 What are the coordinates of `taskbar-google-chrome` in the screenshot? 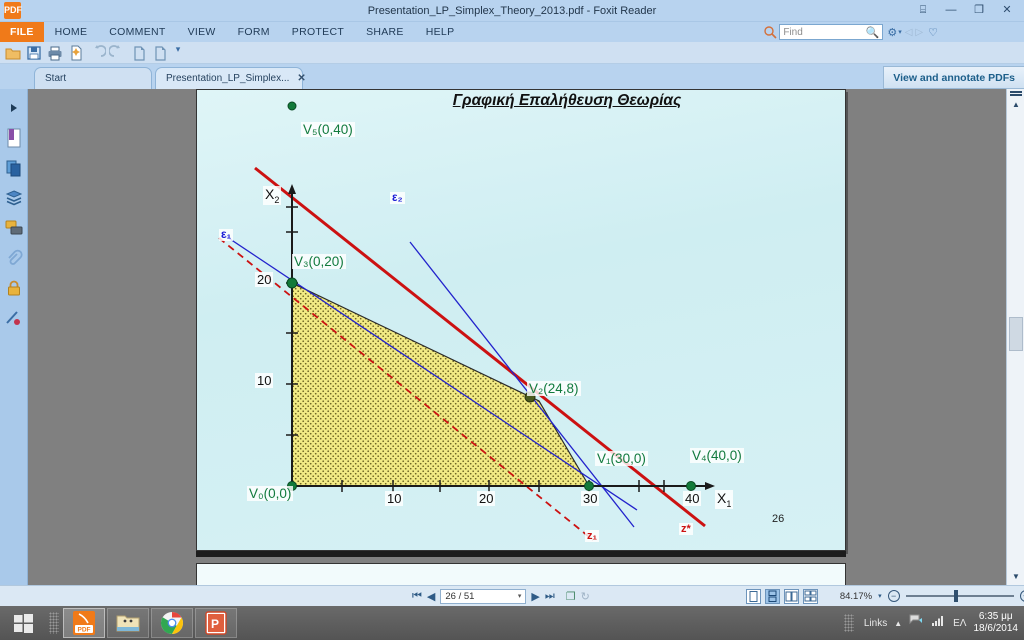 It's located at (172, 623).